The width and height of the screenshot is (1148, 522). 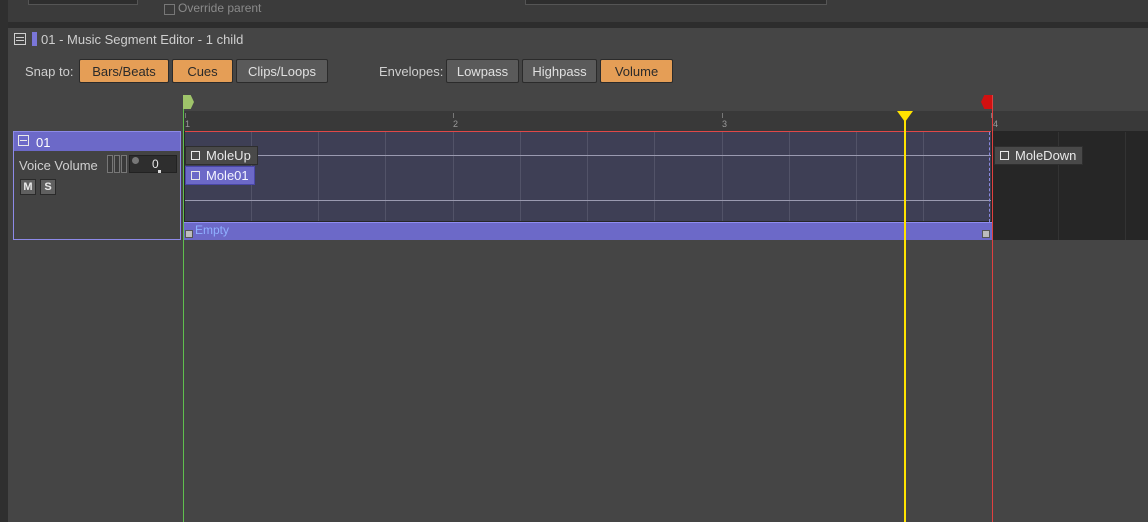 What do you see at coordinates (228, 155) in the screenshot?
I see `clip-label: MoleUp` at bounding box center [228, 155].